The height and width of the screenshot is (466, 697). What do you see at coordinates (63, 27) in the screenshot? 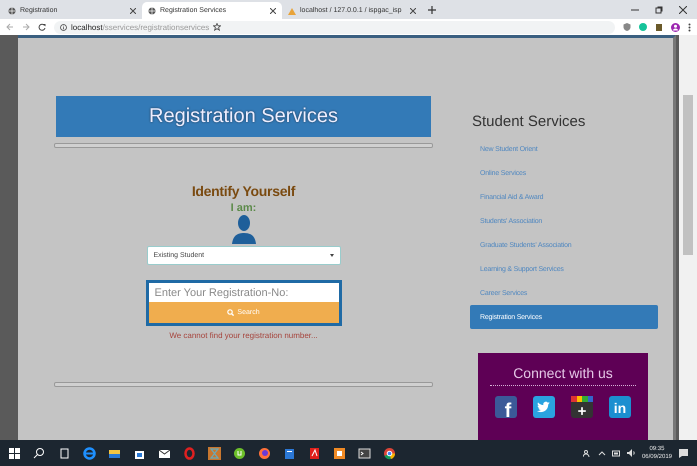
I see `info-icon` at bounding box center [63, 27].